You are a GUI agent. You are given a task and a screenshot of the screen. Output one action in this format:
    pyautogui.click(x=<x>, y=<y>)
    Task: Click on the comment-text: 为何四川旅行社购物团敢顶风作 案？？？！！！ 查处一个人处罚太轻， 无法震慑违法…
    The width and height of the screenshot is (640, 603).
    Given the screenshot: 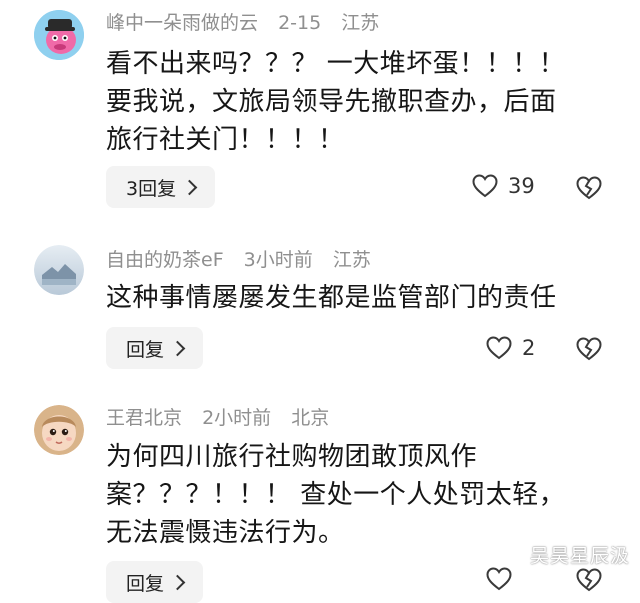 What is the action you would take?
    pyautogui.click(x=356, y=495)
    